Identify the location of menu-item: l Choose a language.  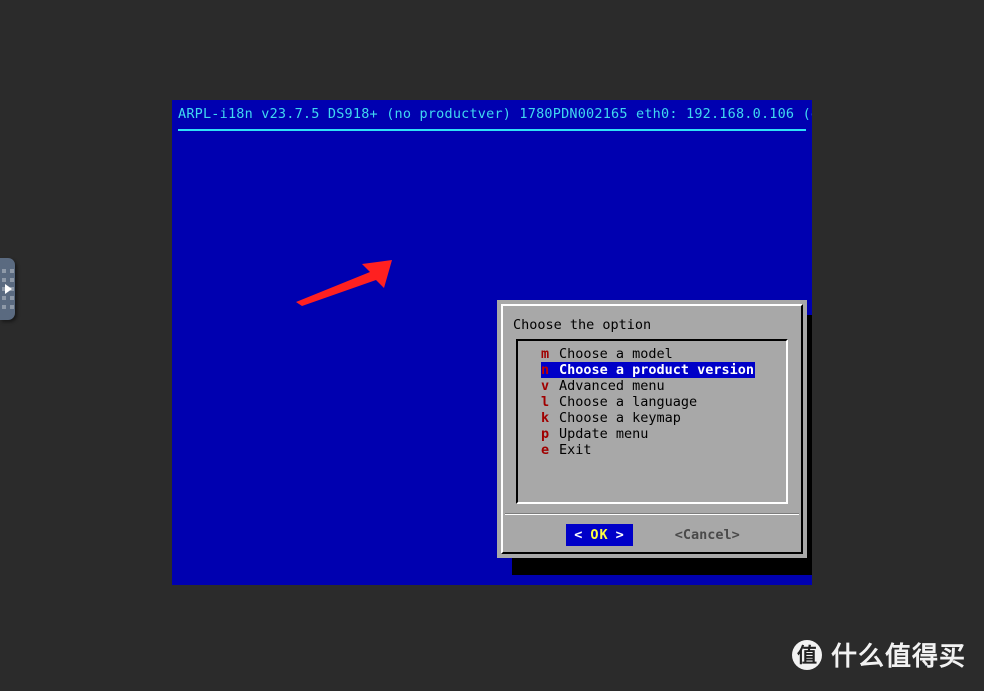
(652, 402).